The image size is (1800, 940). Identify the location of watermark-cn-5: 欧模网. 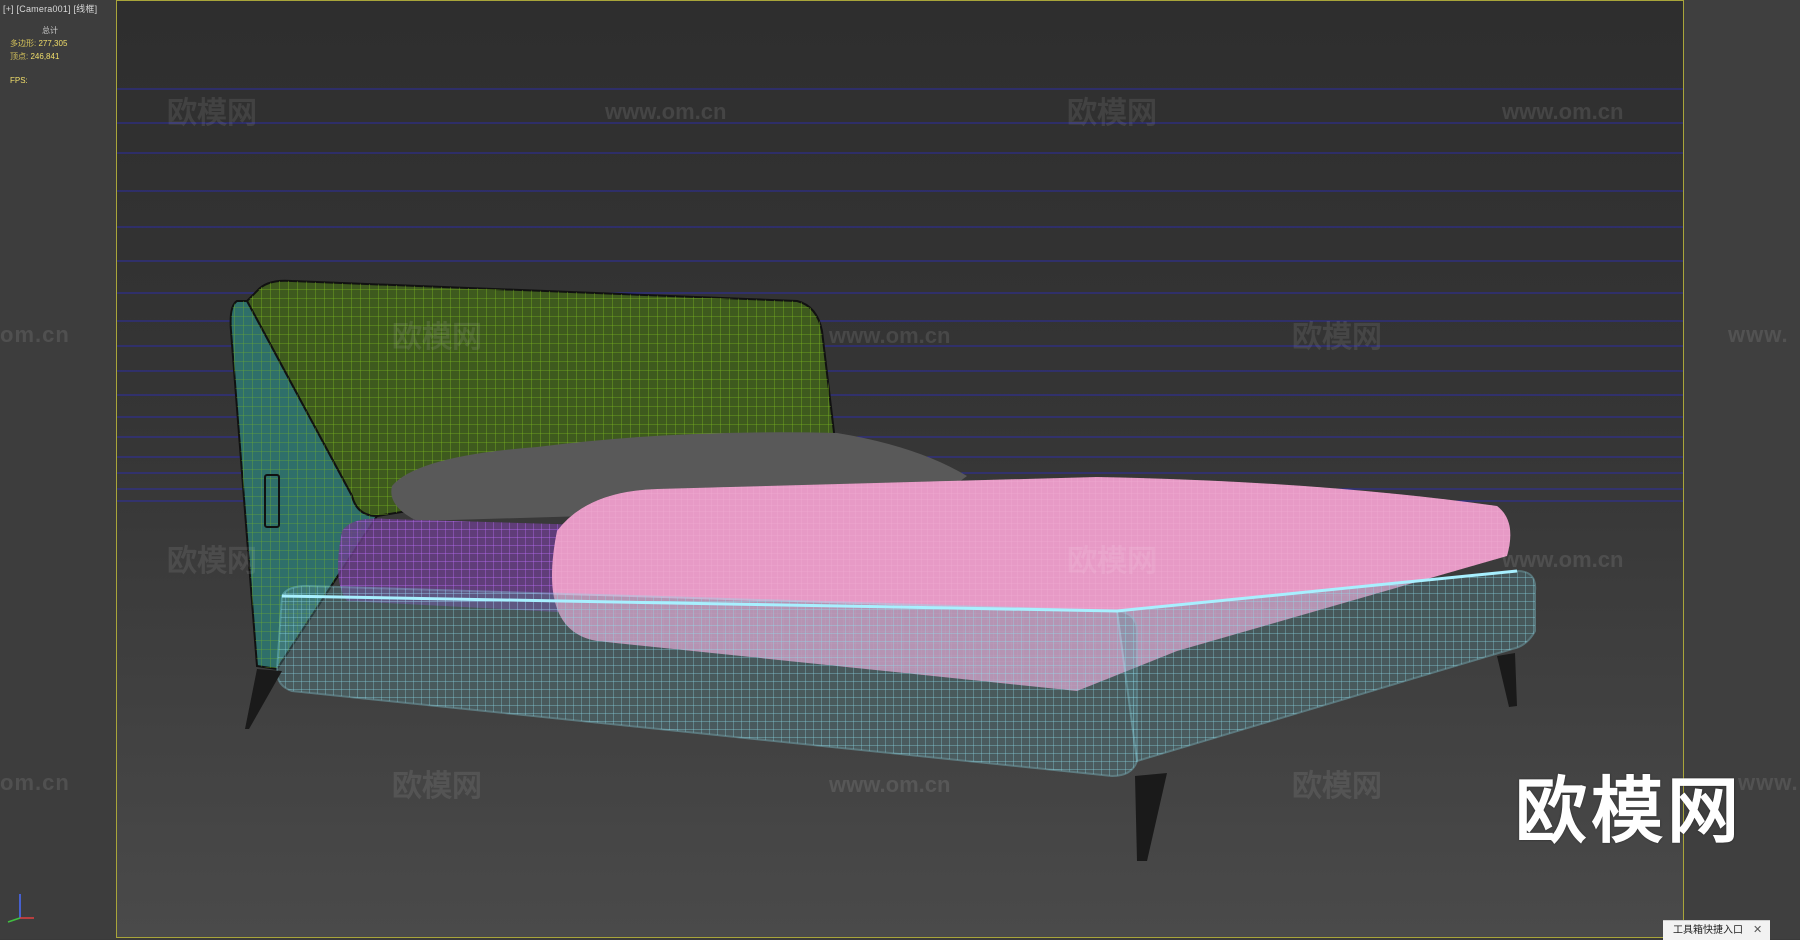
(212, 561).